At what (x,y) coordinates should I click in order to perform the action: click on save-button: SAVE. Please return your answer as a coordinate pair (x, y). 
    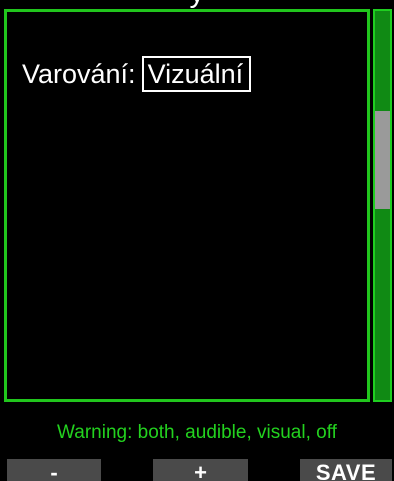
    Looking at the image, I should click on (346, 470).